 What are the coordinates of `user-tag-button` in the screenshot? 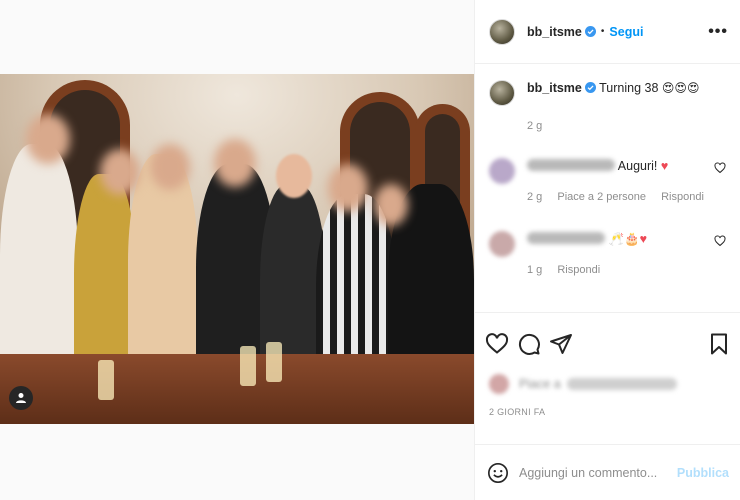 It's located at (21, 398).